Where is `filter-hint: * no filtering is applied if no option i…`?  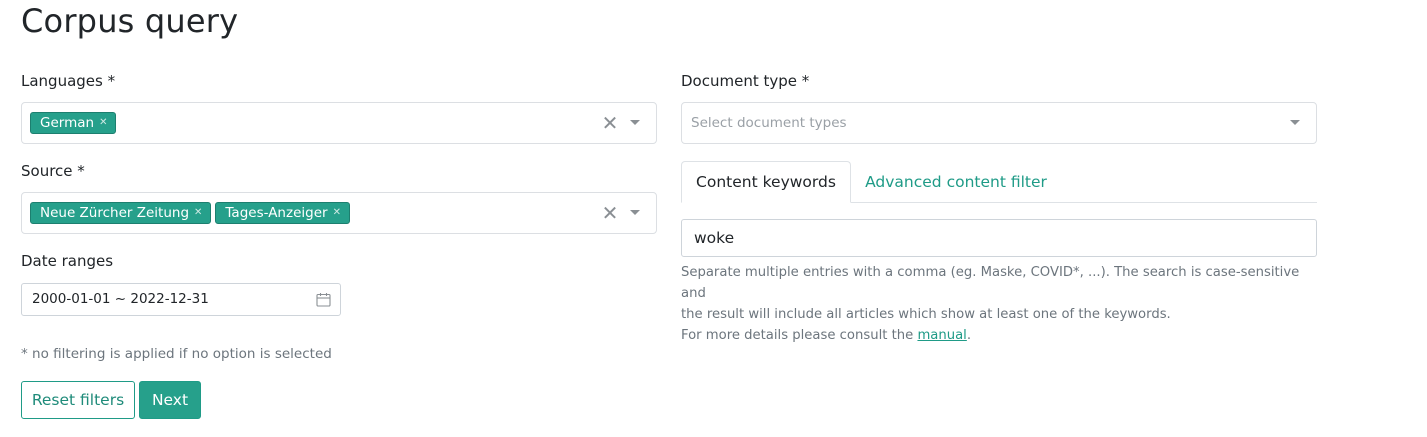
filter-hint: * no filtering is applied if no option i… is located at coordinates (176, 354).